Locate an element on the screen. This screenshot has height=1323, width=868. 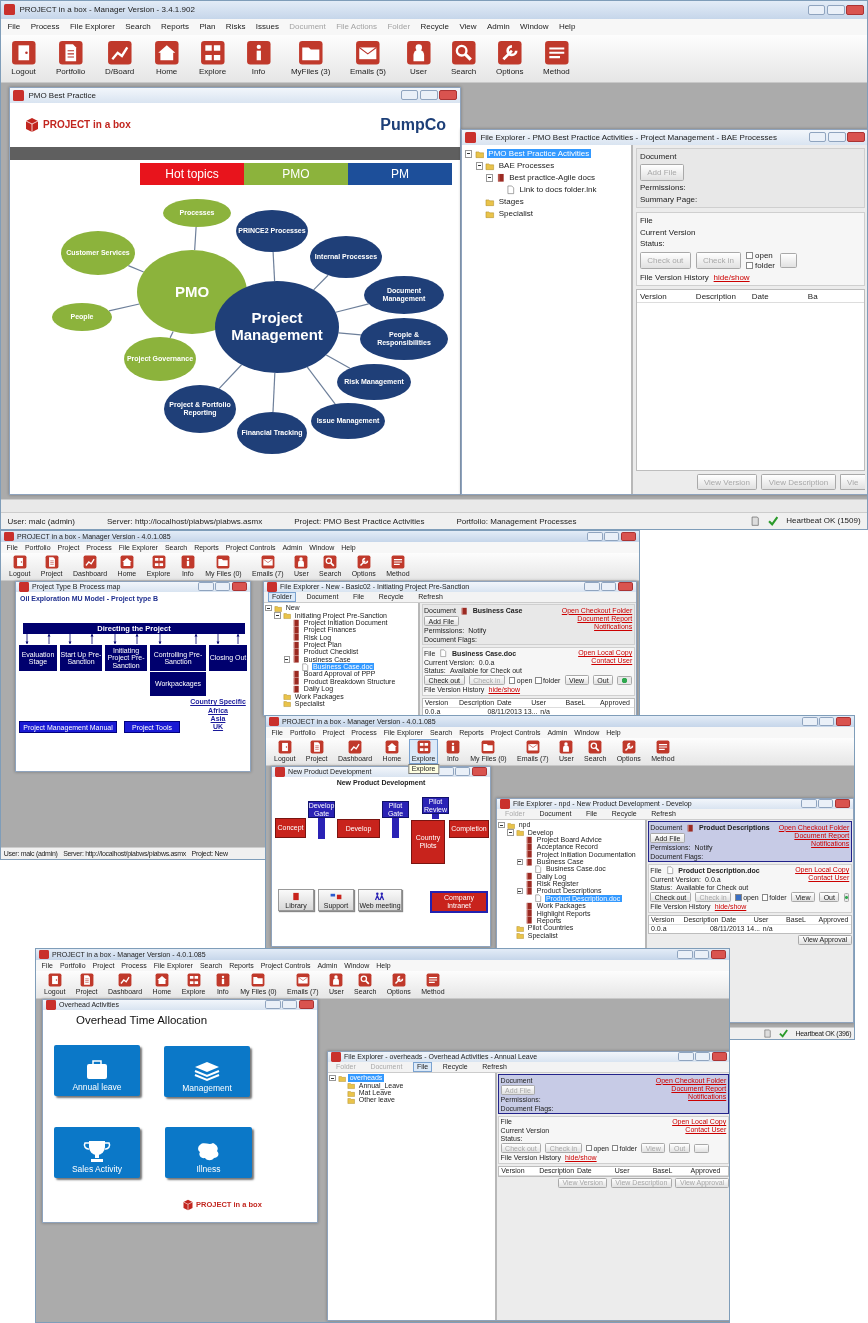
menu-item: Risks is located at coordinates (235, 27).